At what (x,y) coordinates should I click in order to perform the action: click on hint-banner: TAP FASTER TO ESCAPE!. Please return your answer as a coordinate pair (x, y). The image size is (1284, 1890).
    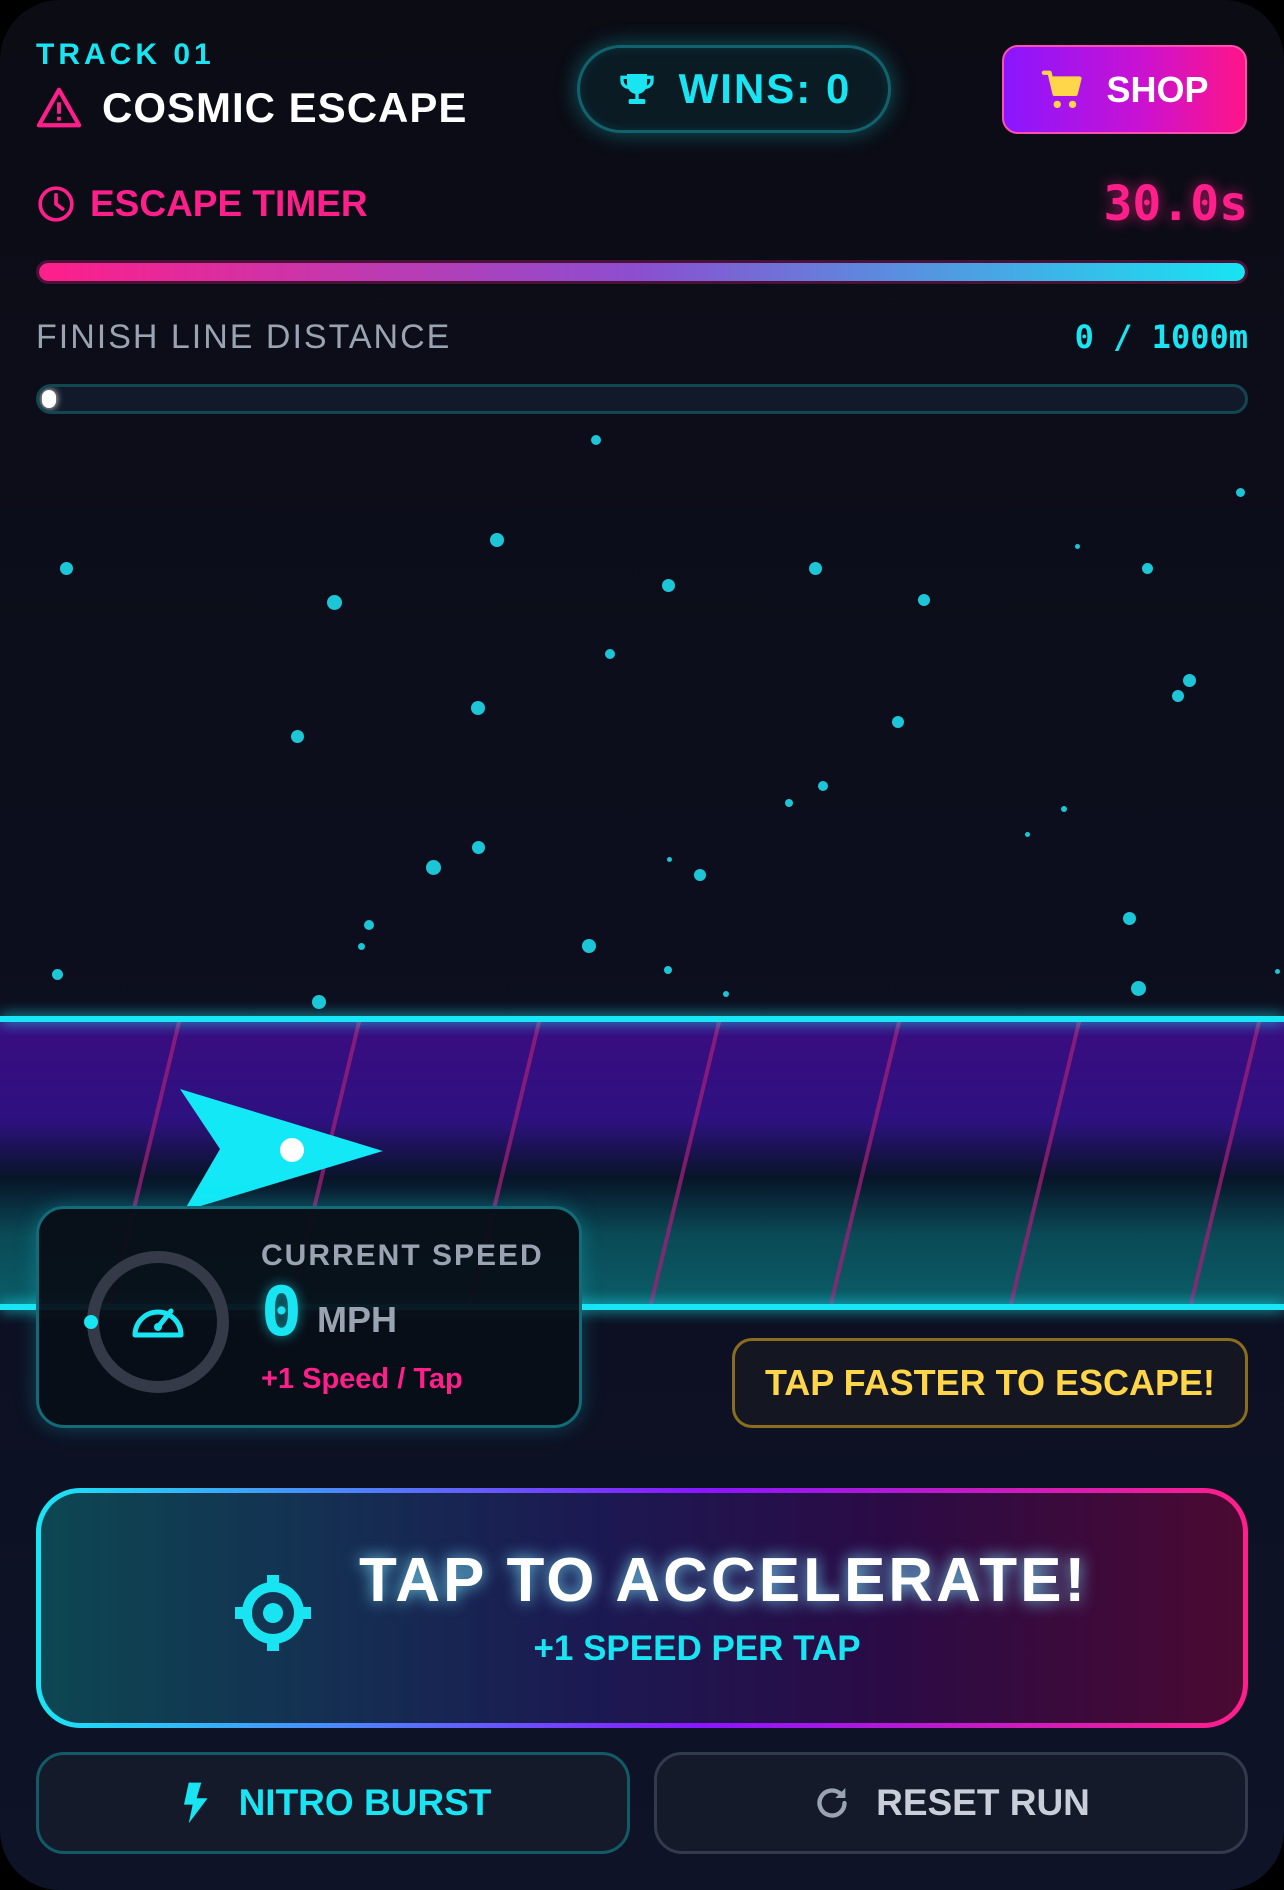
    Looking at the image, I should click on (990, 1383).